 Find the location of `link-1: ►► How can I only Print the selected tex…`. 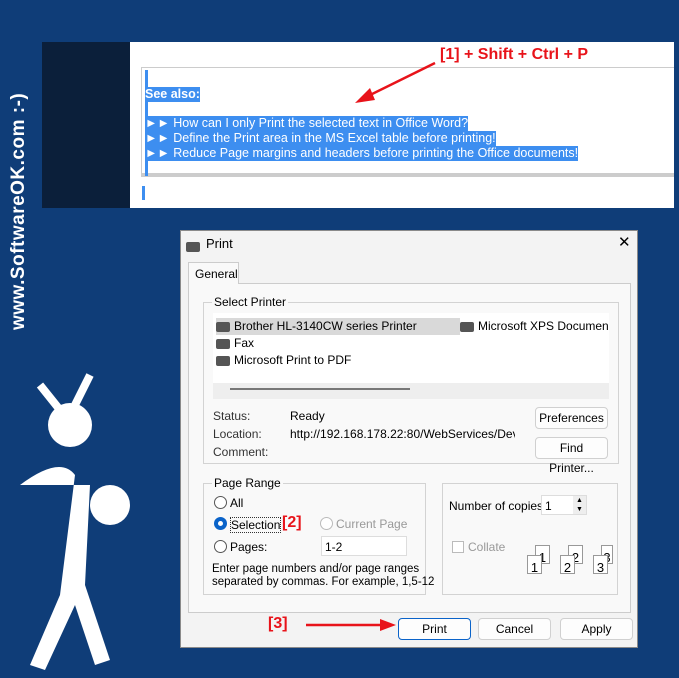

link-1: ►► How can I only Print the selected tex… is located at coordinates (307, 123).